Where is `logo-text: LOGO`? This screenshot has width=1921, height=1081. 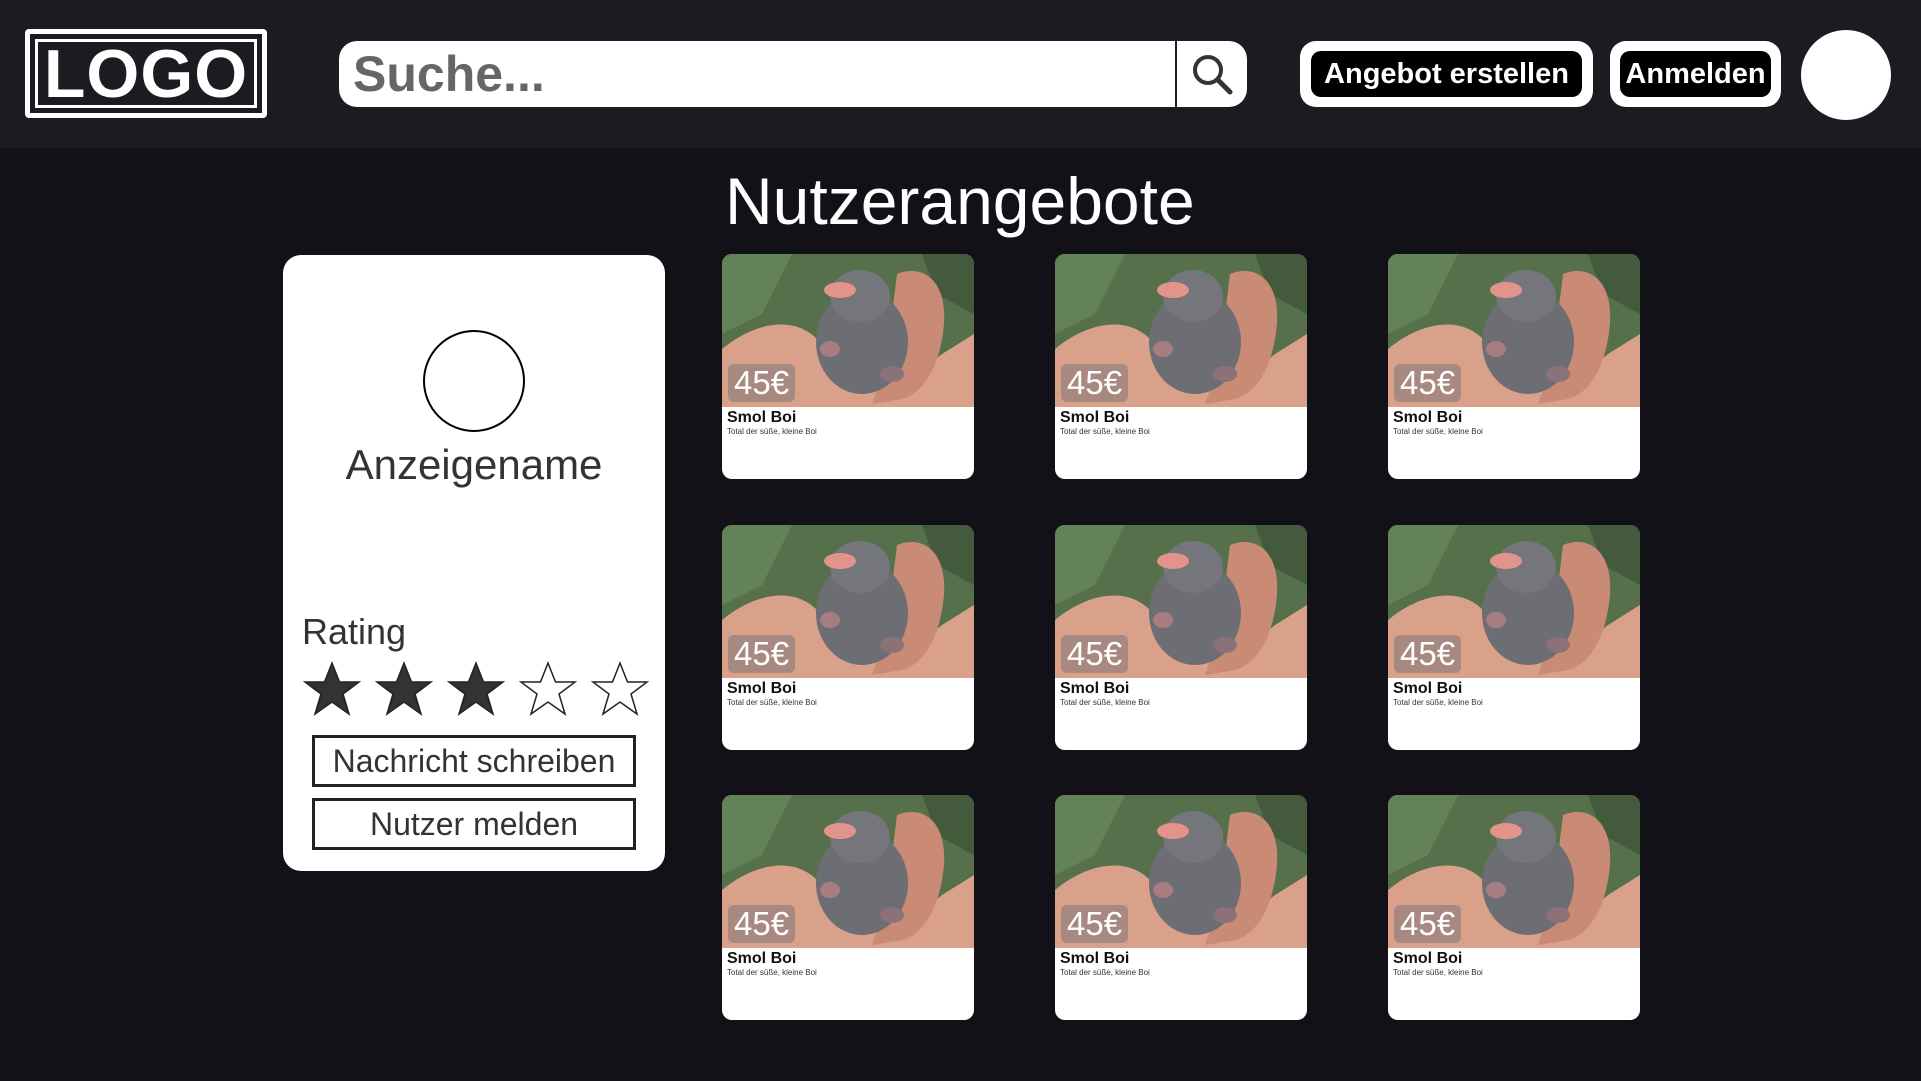 logo-text: LOGO is located at coordinates (146, 74).